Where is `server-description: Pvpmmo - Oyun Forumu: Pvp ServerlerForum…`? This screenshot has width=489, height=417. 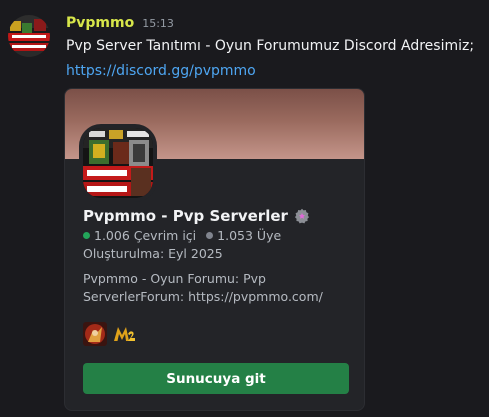 server-description: Pvpmmo - Oyun Forumu: Pvp ServerlerForum… is located at coordinates (203, 287).